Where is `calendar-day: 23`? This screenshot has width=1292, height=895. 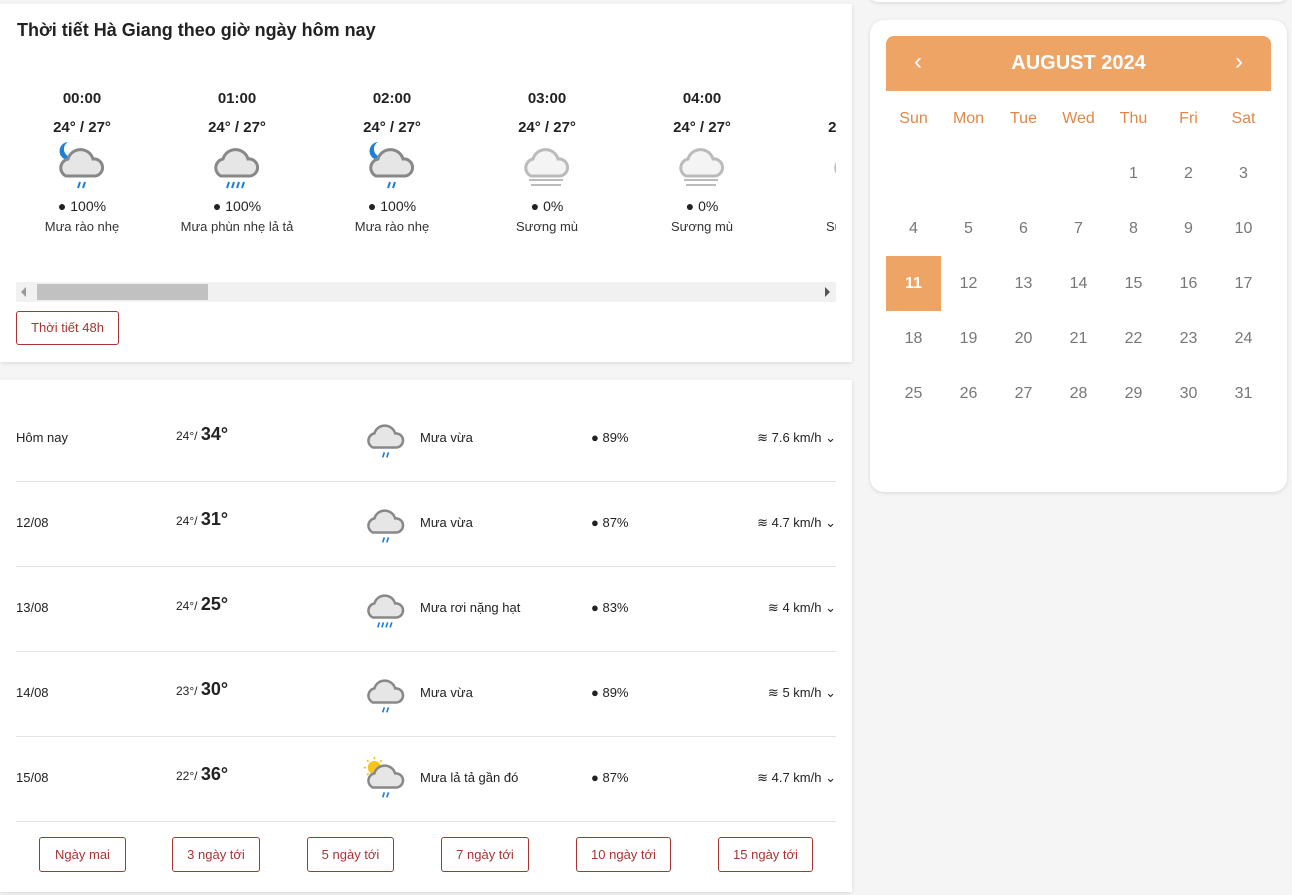 calendar-day: 23 is located at coordinates (1188, 338).